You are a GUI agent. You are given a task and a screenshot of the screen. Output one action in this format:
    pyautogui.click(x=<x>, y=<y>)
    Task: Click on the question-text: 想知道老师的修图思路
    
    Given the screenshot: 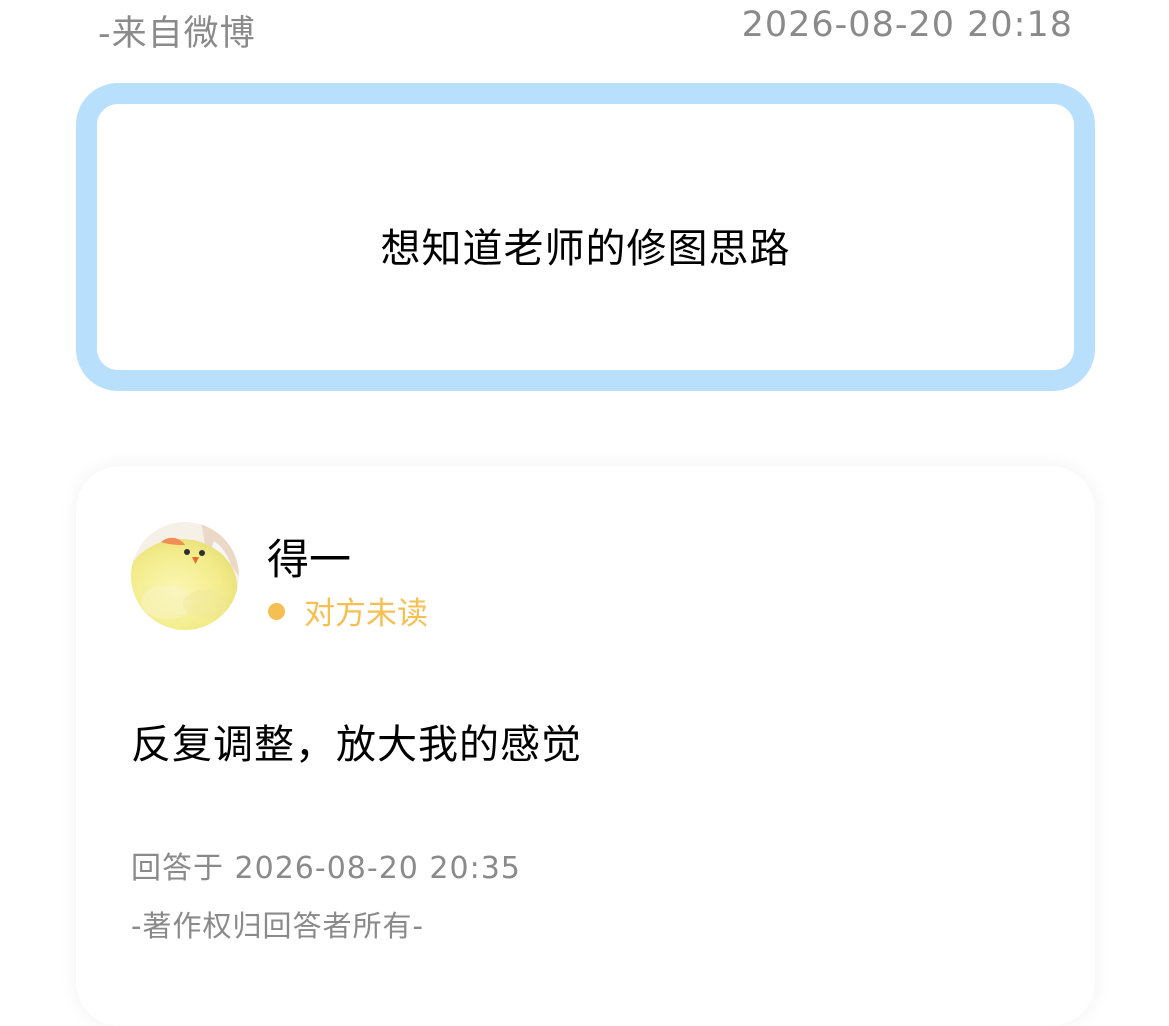 What is the action you would take?
    pyautogui.click(x=585, y=249)
    